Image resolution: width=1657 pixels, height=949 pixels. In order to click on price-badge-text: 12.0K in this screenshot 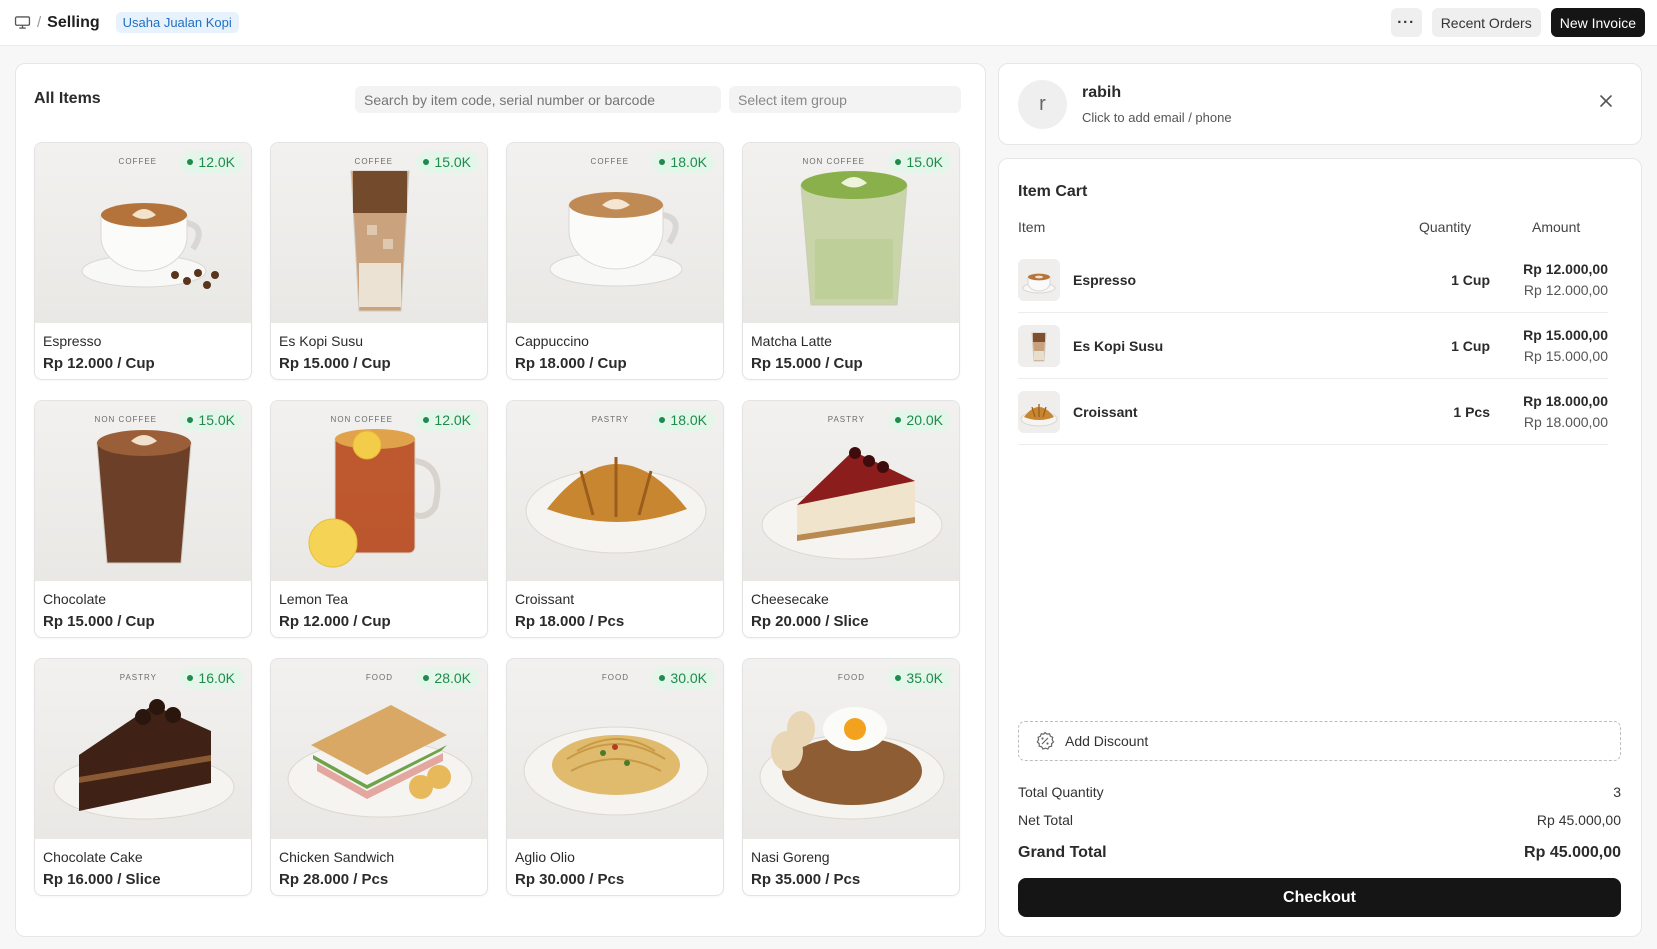, I will do `click(452, 420)`.